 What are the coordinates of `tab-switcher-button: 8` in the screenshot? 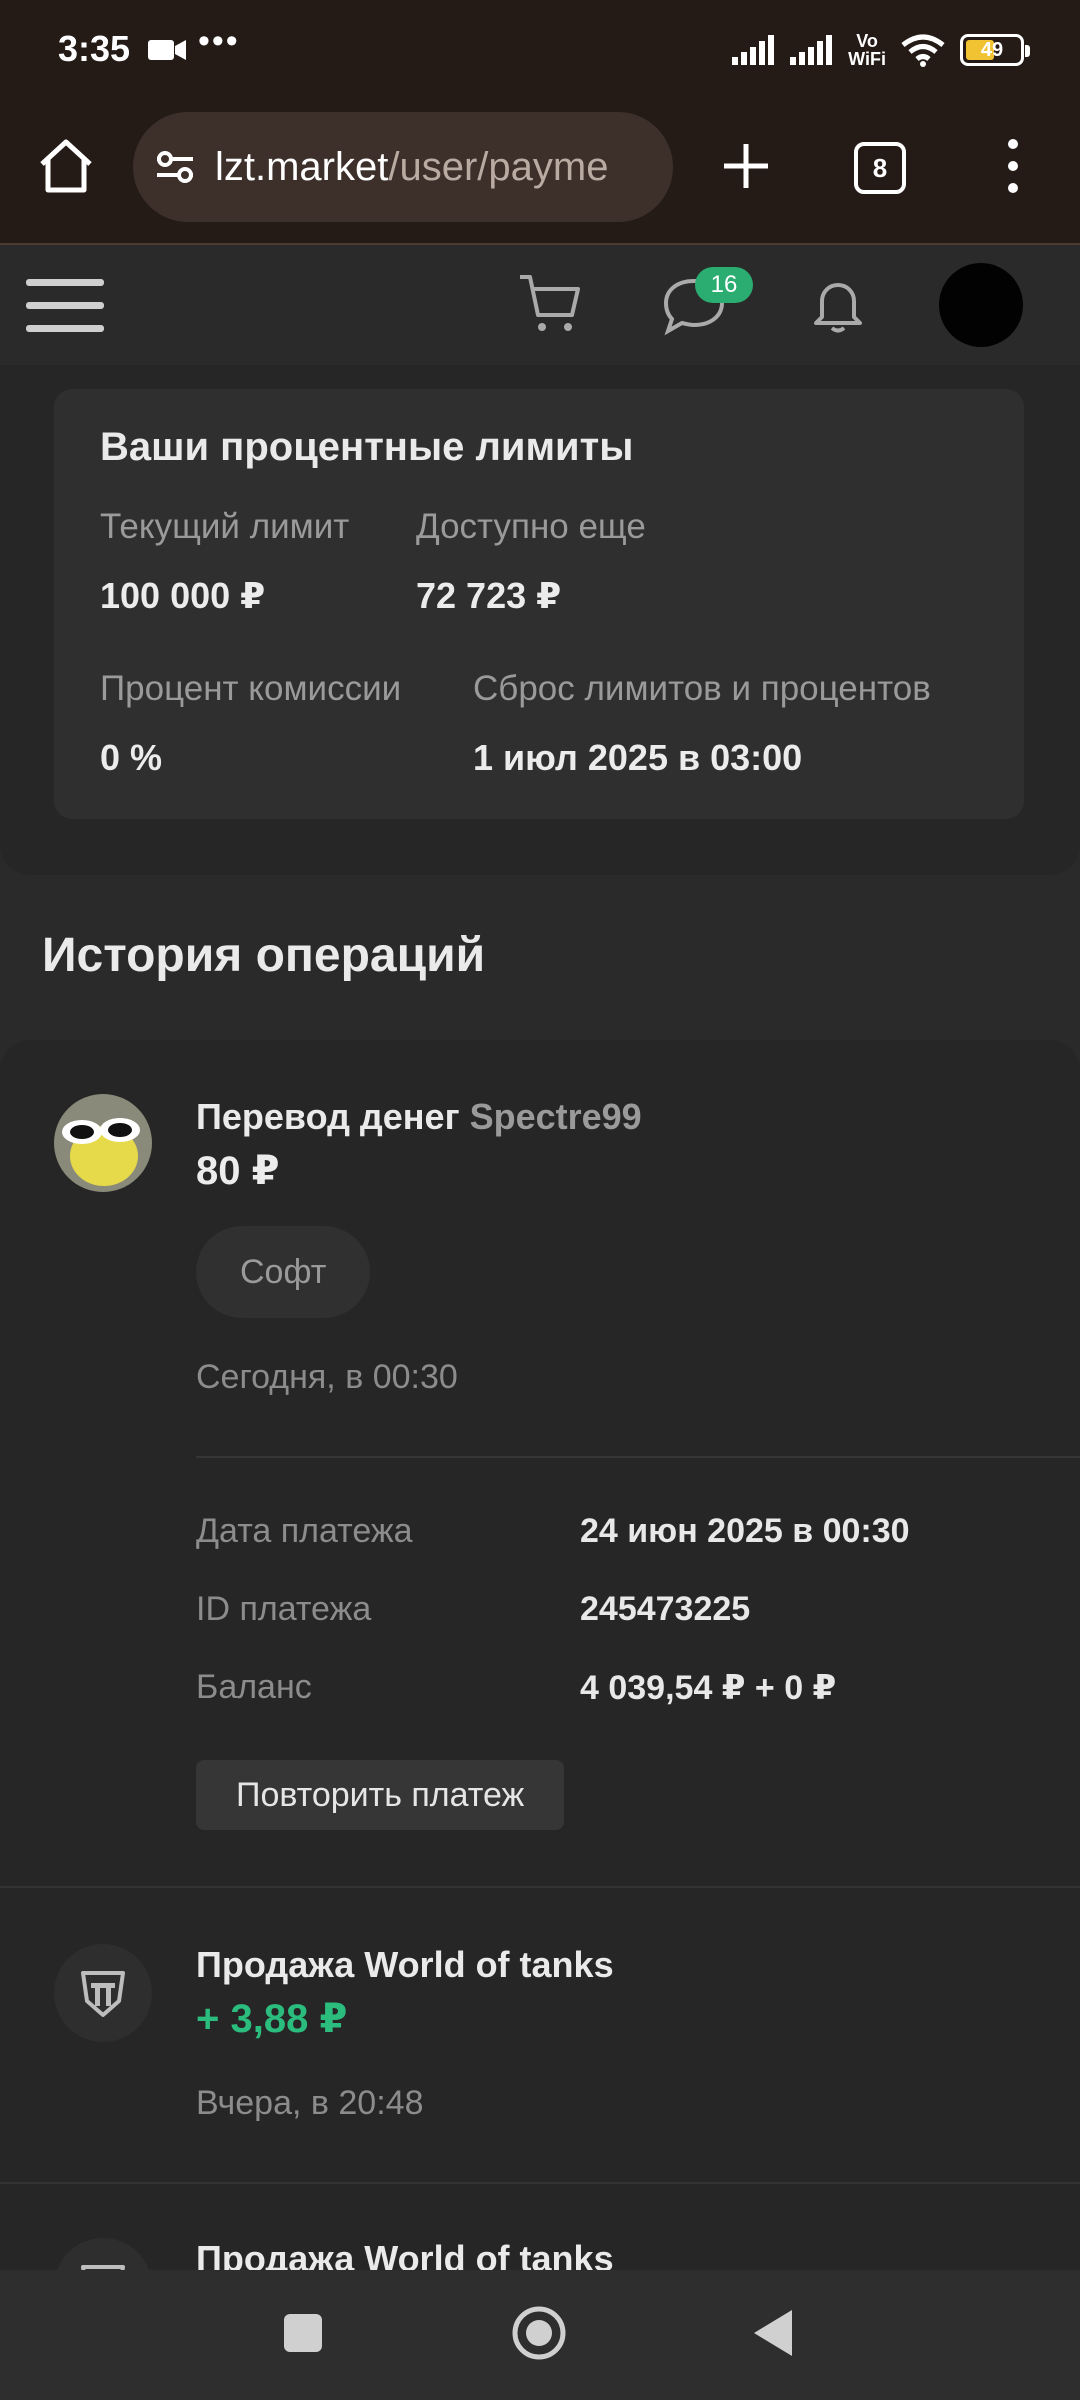 It's located at (880, 168).